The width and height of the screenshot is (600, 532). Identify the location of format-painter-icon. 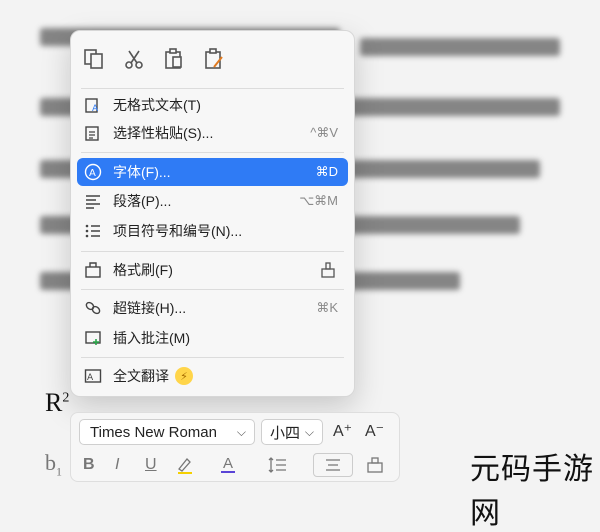
(93, 270).